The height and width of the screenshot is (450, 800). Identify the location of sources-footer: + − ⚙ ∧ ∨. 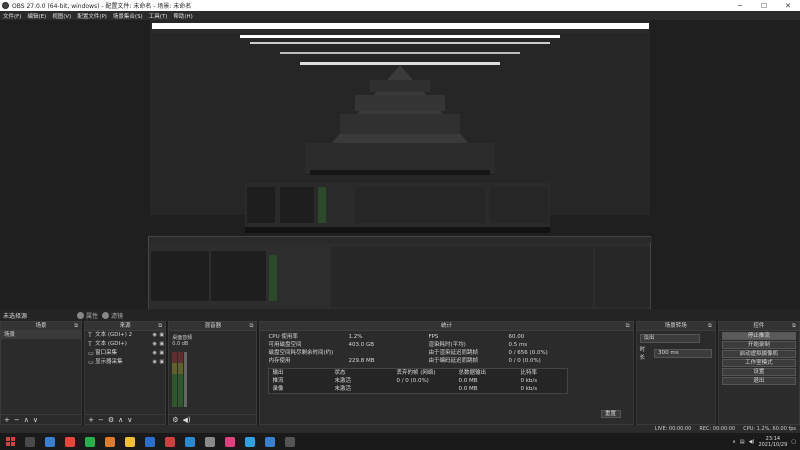
(125, 419).